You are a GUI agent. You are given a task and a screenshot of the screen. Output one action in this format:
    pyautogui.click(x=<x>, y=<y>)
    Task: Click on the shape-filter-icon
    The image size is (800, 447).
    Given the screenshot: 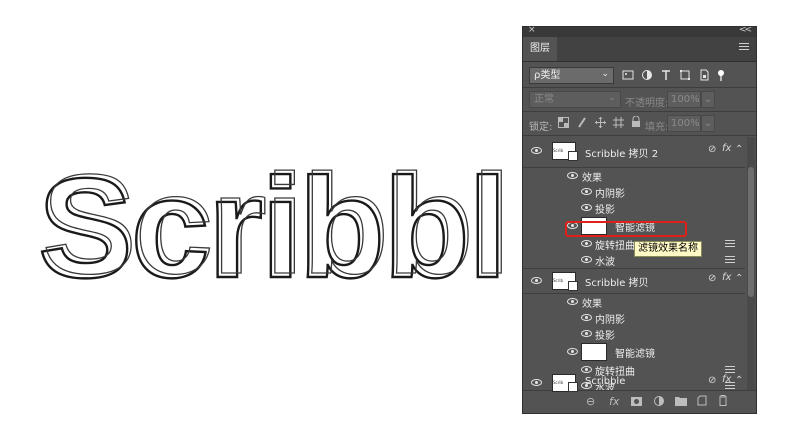 What is the action you would take?
    pyautogui.click(x=685, y=75)
    